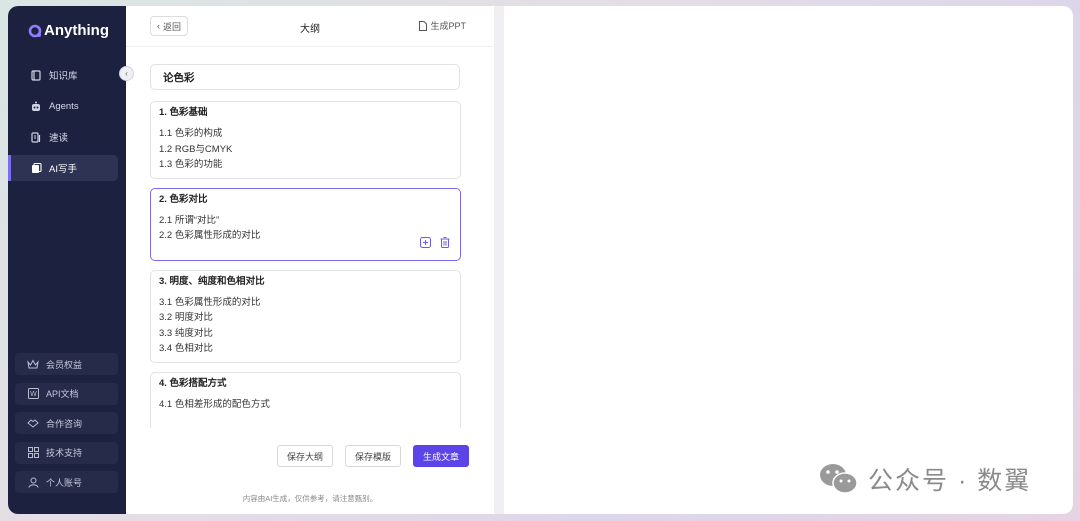 The height and width of the screenshot is (521, 1080). I want to click on sidebar-item-label: 合作咨询, so click(64, 423).